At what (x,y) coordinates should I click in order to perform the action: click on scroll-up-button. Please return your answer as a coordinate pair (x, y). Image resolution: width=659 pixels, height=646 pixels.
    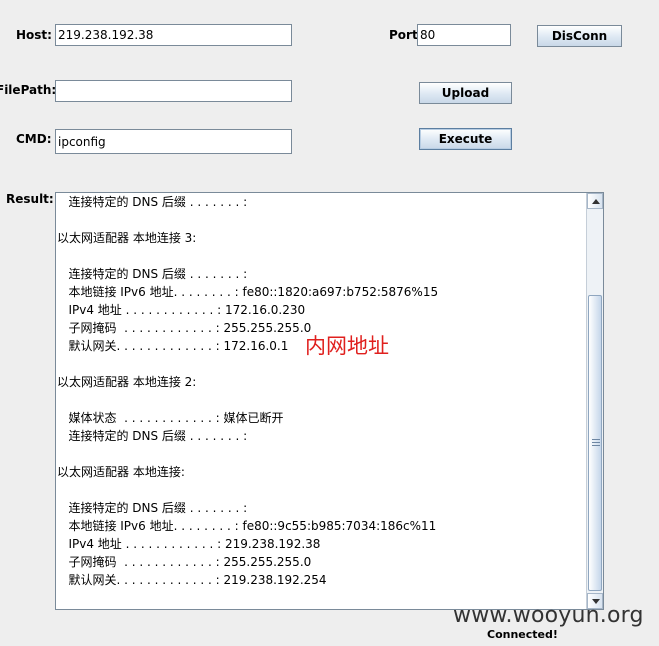
    Looking at the image, I should click on (595, 201).